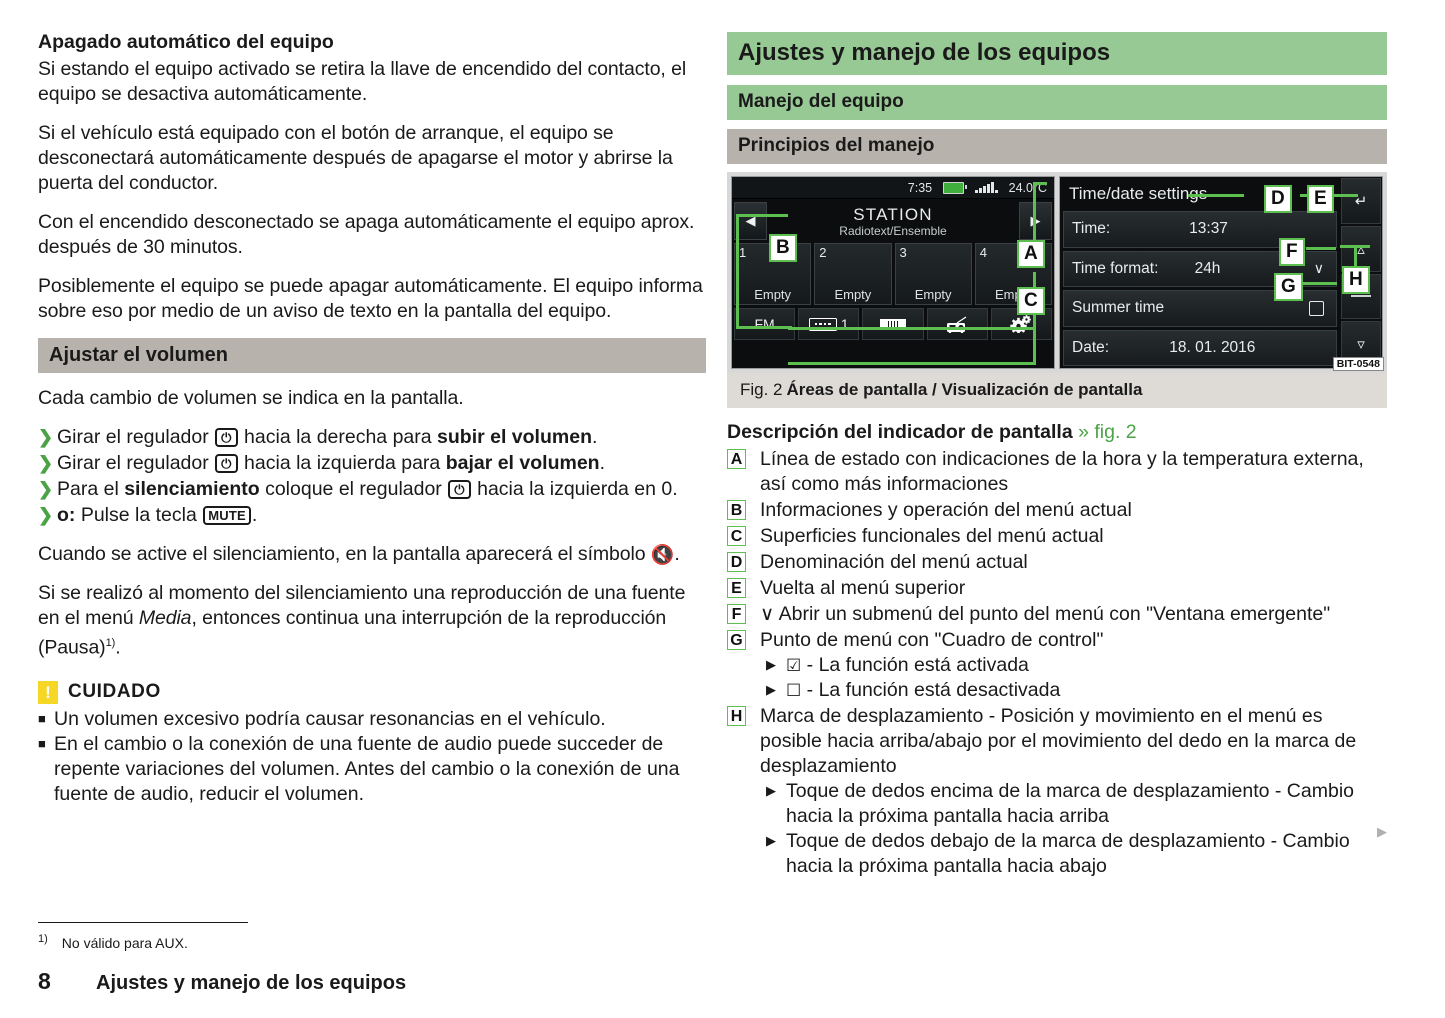 This screenshot has width=1445, height=1018. Describe the element at coordinates (1200, 347) in the screenshot. I see `settings-row-date: Date: 18. 01. 2016` at that location.